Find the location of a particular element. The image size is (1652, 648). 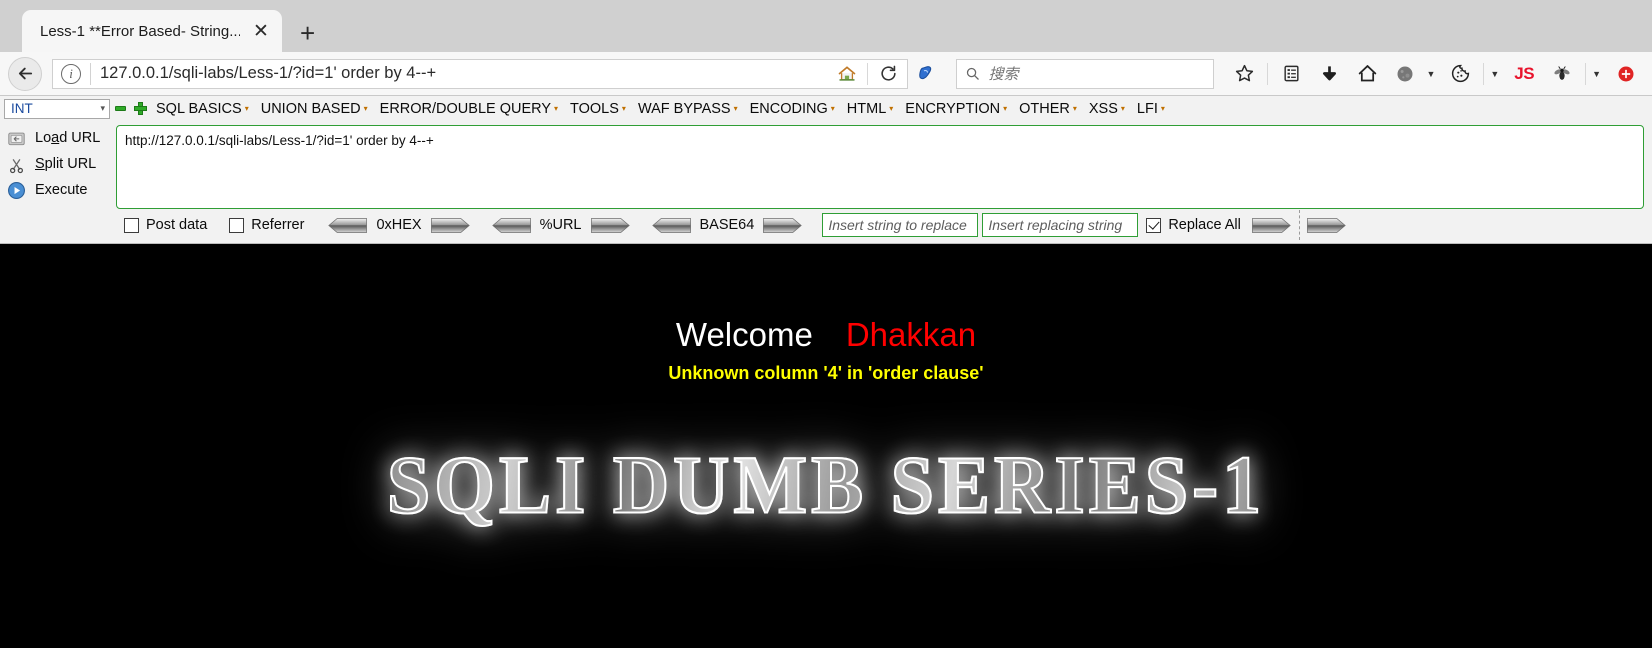

execute-label: Execute is located at coordinates (61, 190).